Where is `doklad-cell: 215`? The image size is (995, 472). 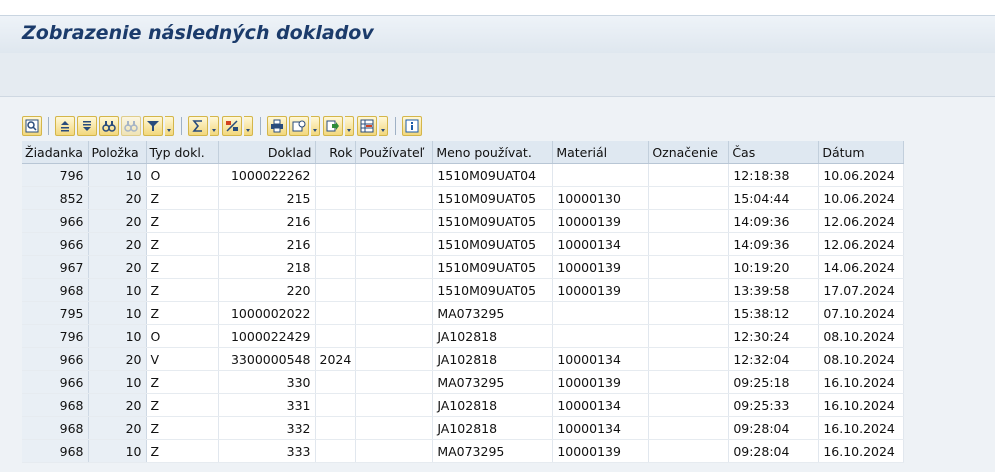 doklad-cell: 215 is located at coordinates (267, 198).